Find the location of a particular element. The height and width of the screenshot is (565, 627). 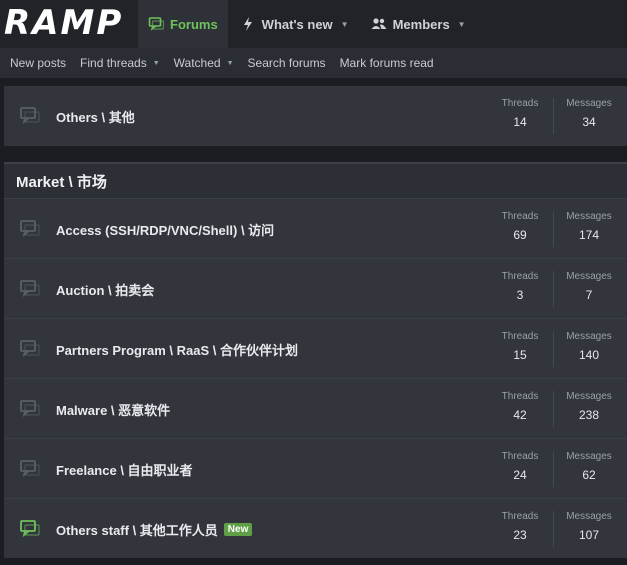

threads-count: 23 is located at coordinates (520, 535).